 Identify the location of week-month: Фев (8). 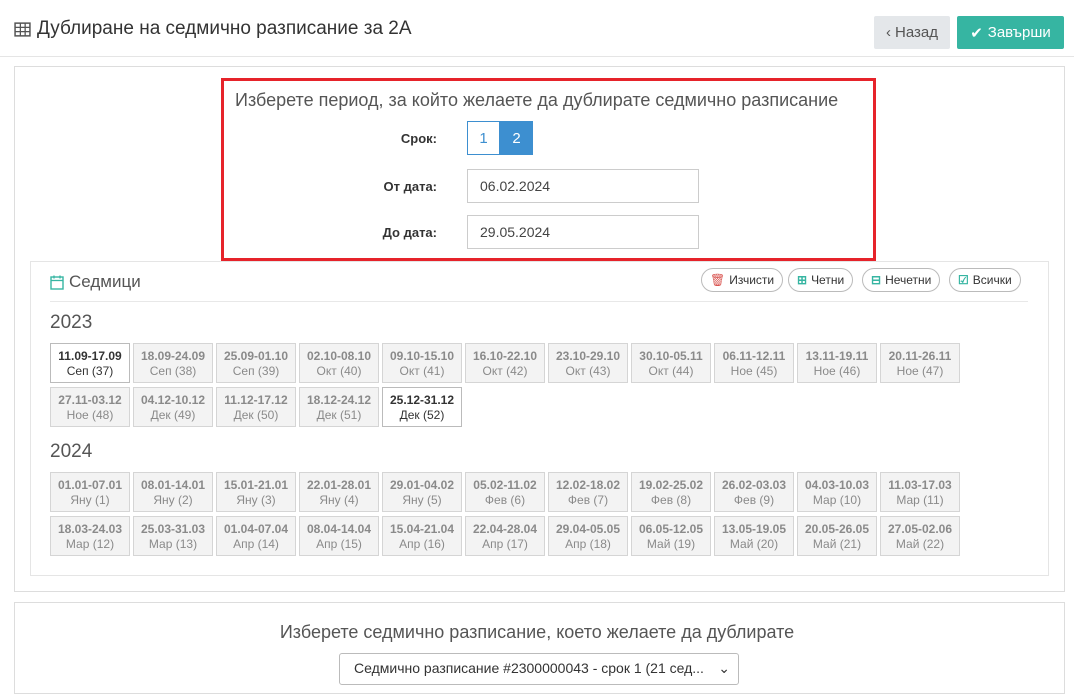
(671, 500).